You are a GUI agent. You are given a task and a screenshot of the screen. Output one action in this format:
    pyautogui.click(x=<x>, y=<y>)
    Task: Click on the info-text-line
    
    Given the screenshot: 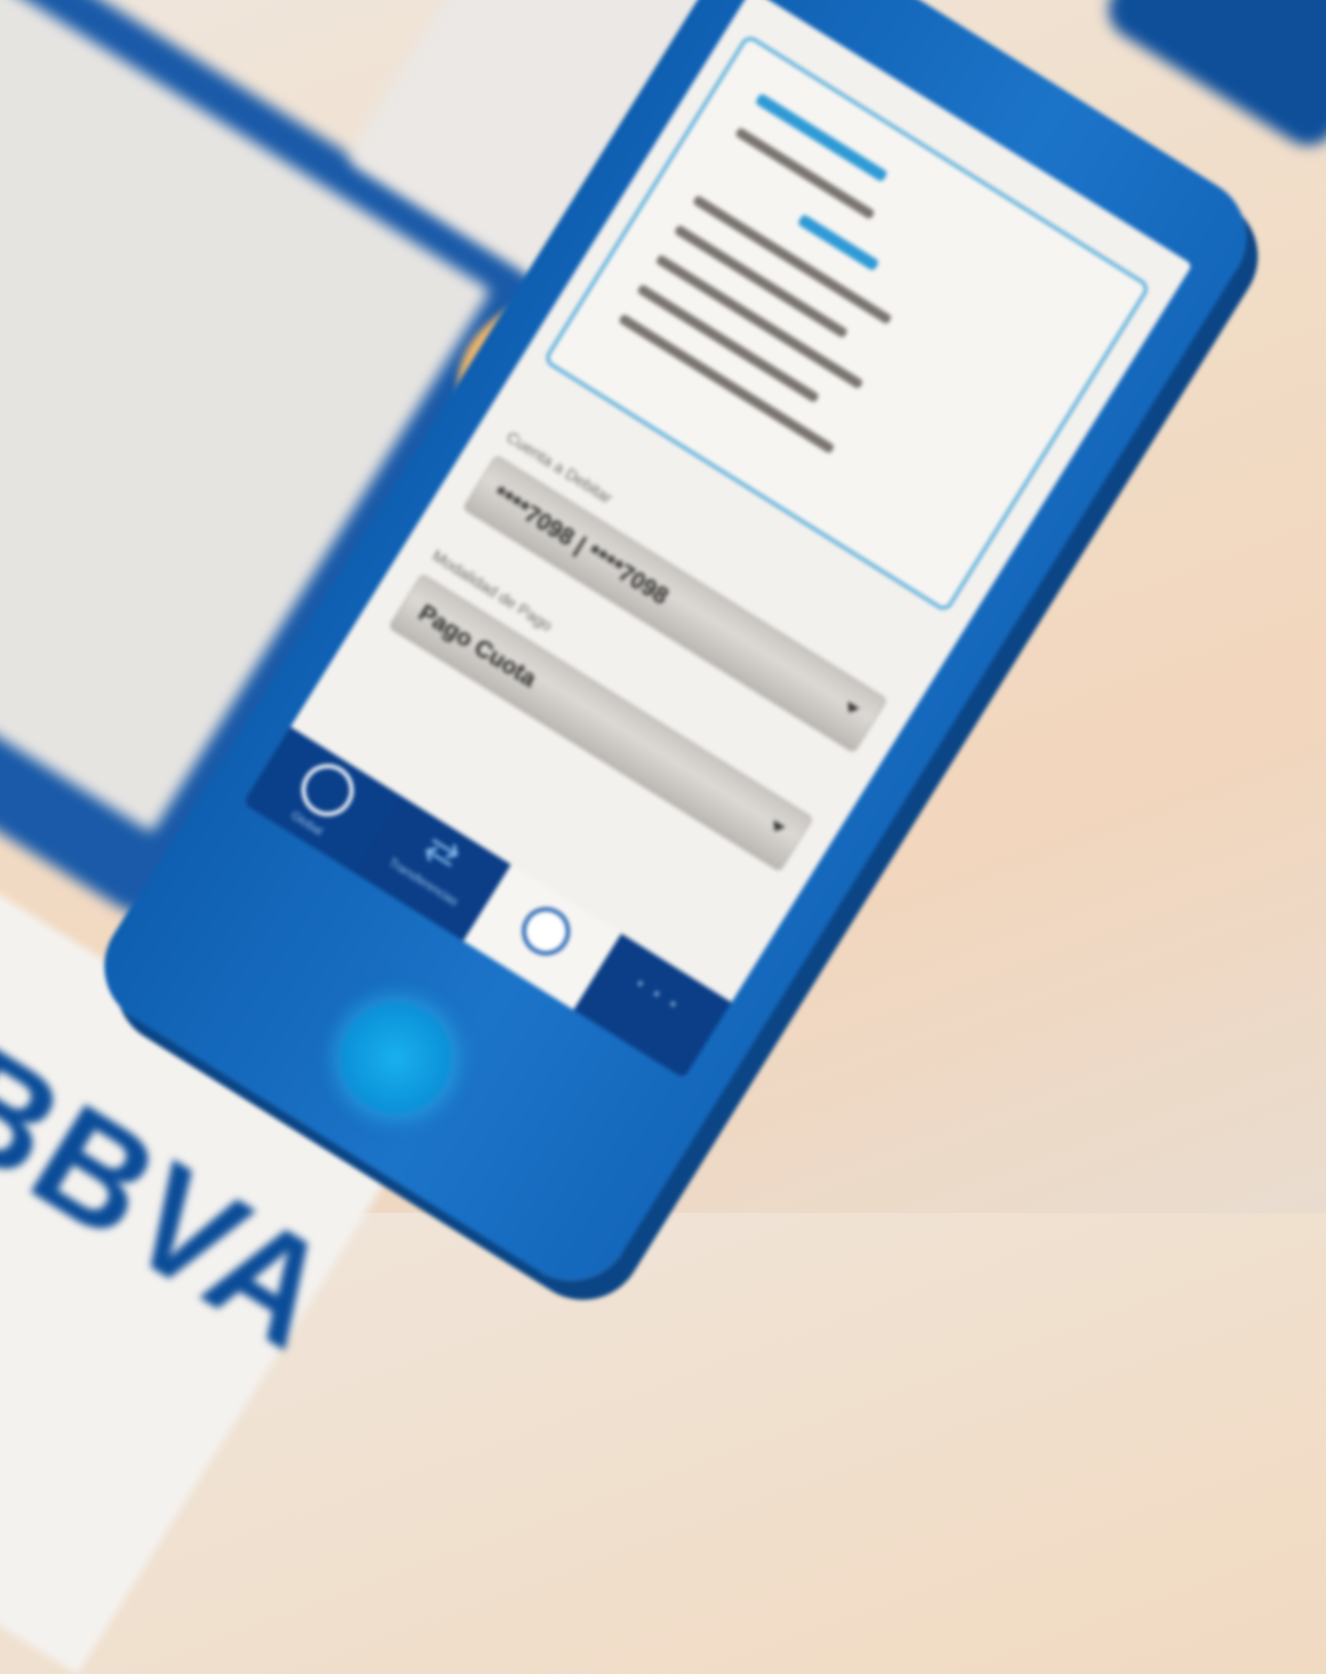 What is the action you would take?
    pyautogui.click(x=805, y=173)
    